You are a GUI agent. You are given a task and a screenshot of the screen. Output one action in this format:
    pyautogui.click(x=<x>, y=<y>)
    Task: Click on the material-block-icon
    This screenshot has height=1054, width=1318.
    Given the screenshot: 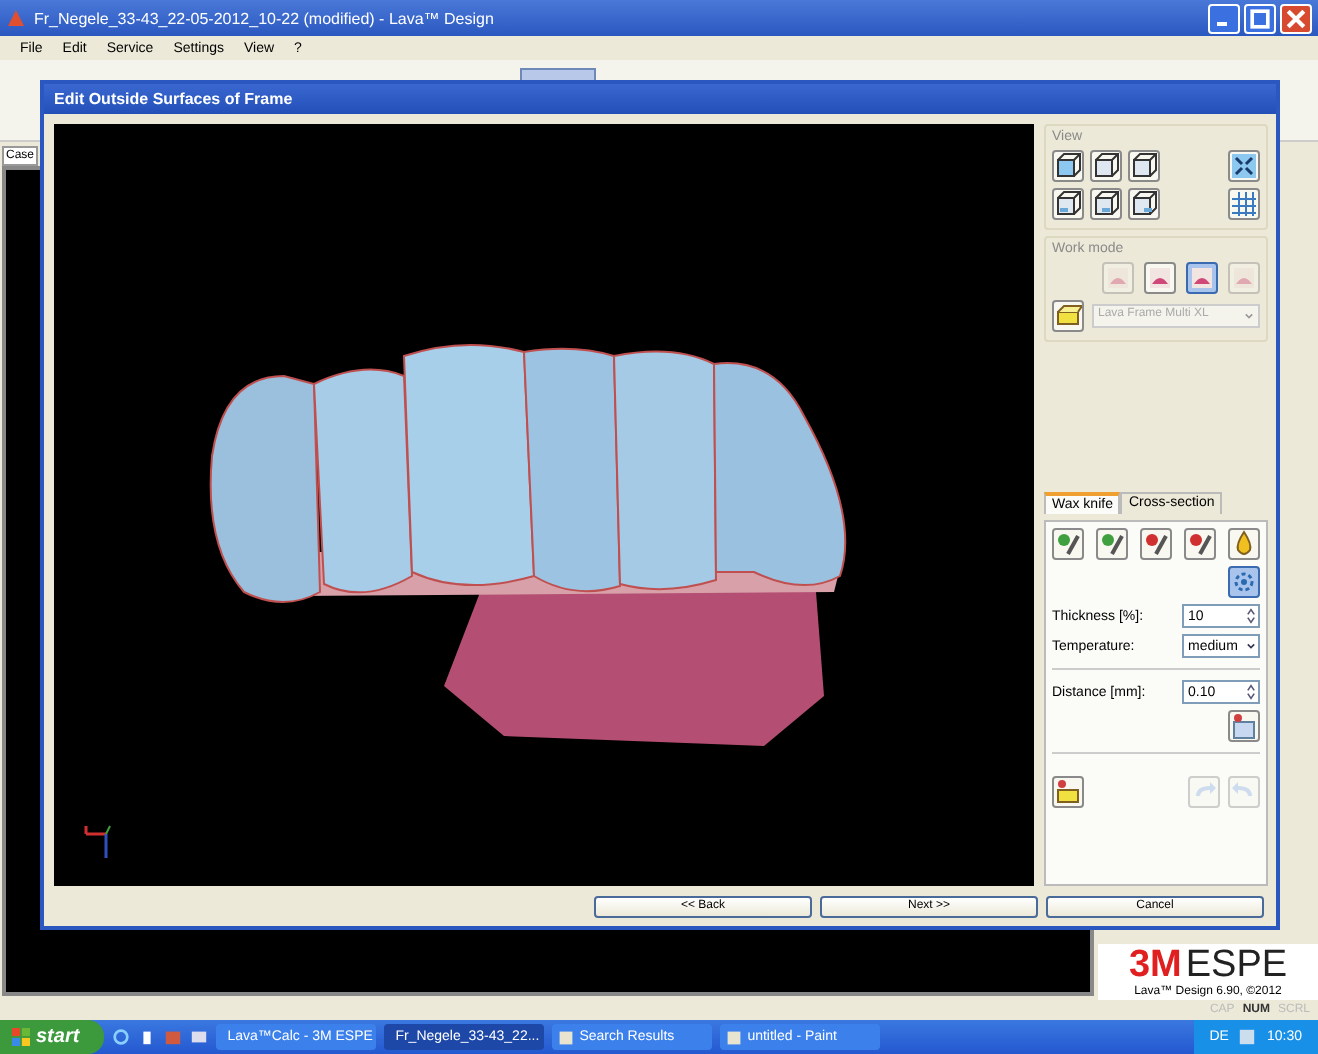 What is the action you would take?
    pyautogui.click(x=1068, y=316)
    